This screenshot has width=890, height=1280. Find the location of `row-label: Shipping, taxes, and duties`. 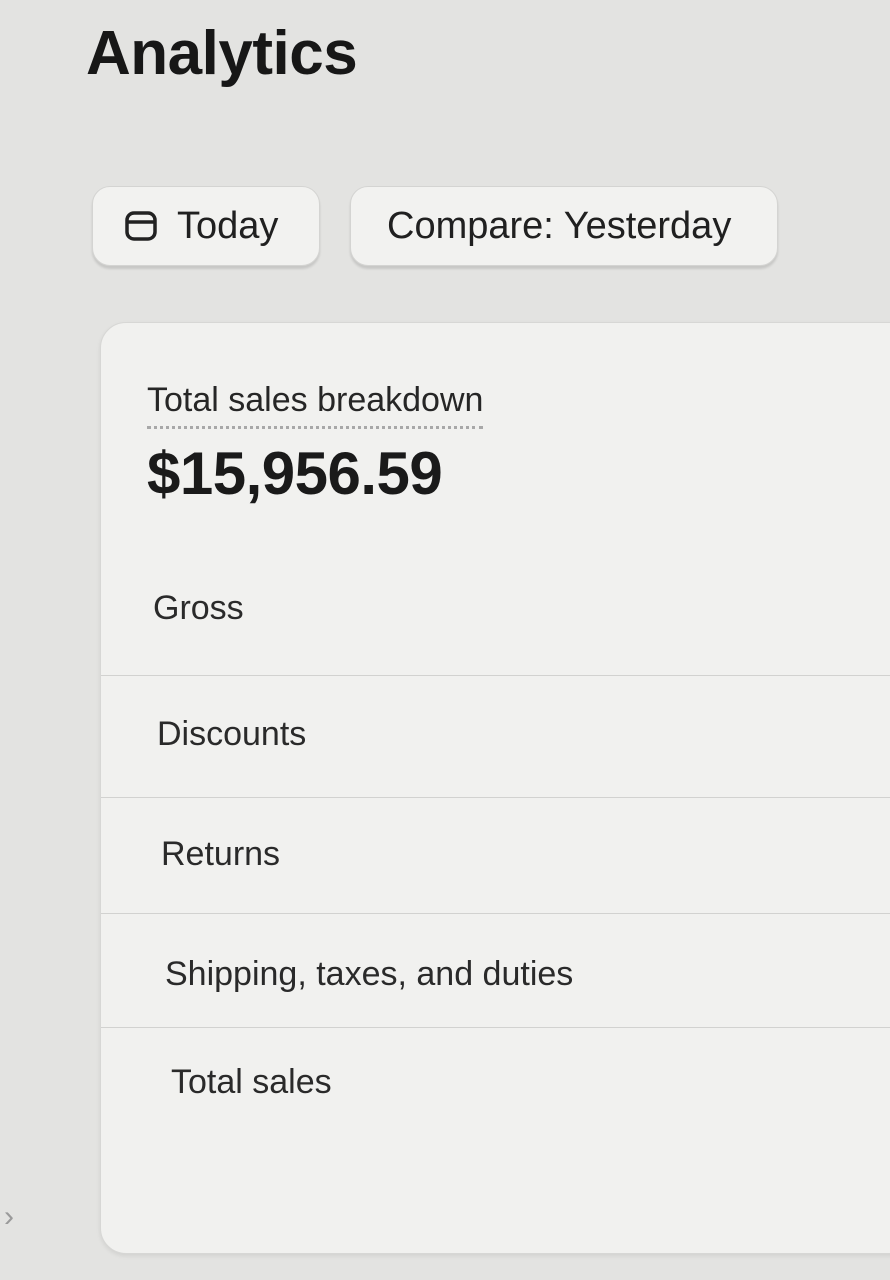

row-label: Shipping, taxes, and duties is located at coordinates (369, 974).